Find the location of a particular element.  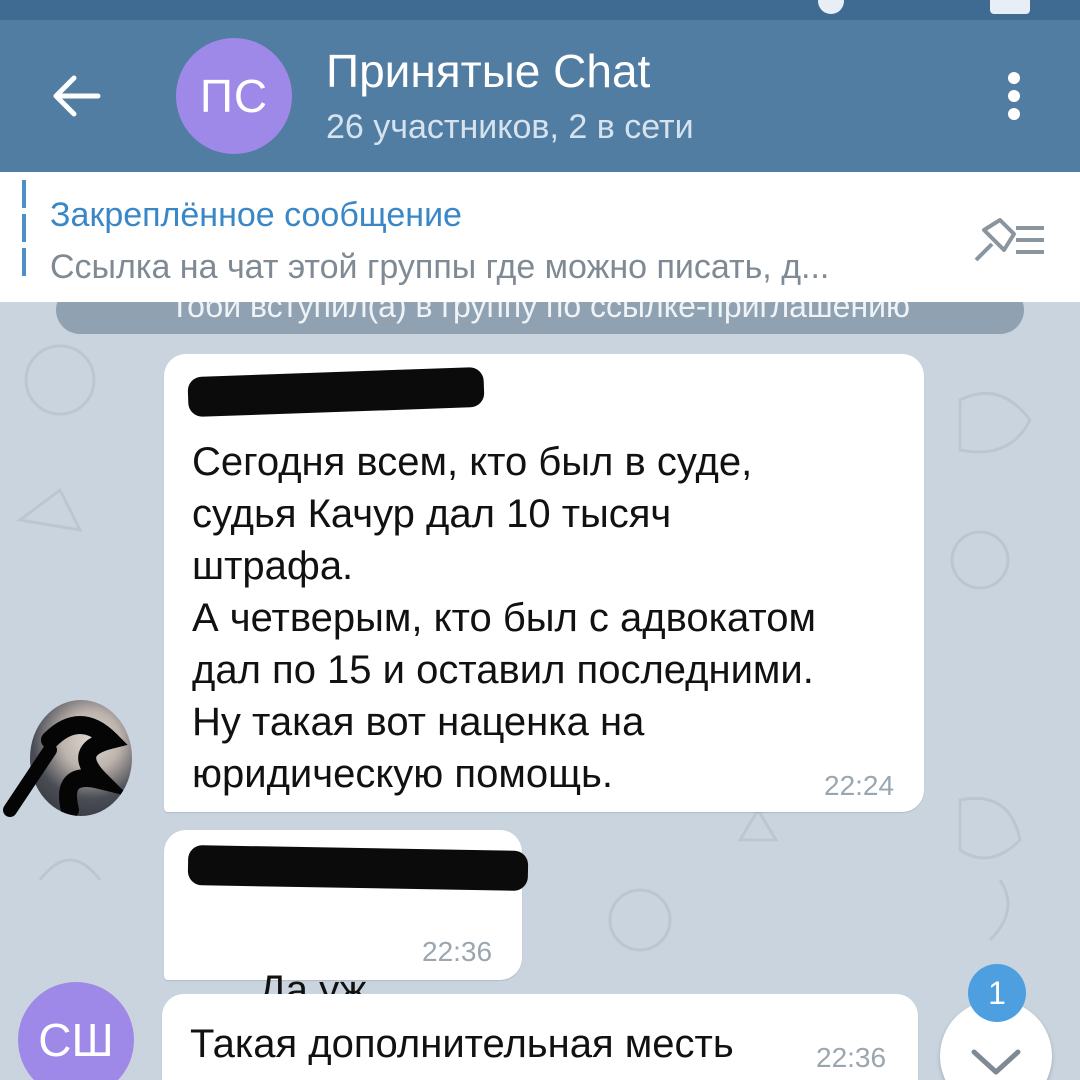

back-button is located at coordinates (76, 96).